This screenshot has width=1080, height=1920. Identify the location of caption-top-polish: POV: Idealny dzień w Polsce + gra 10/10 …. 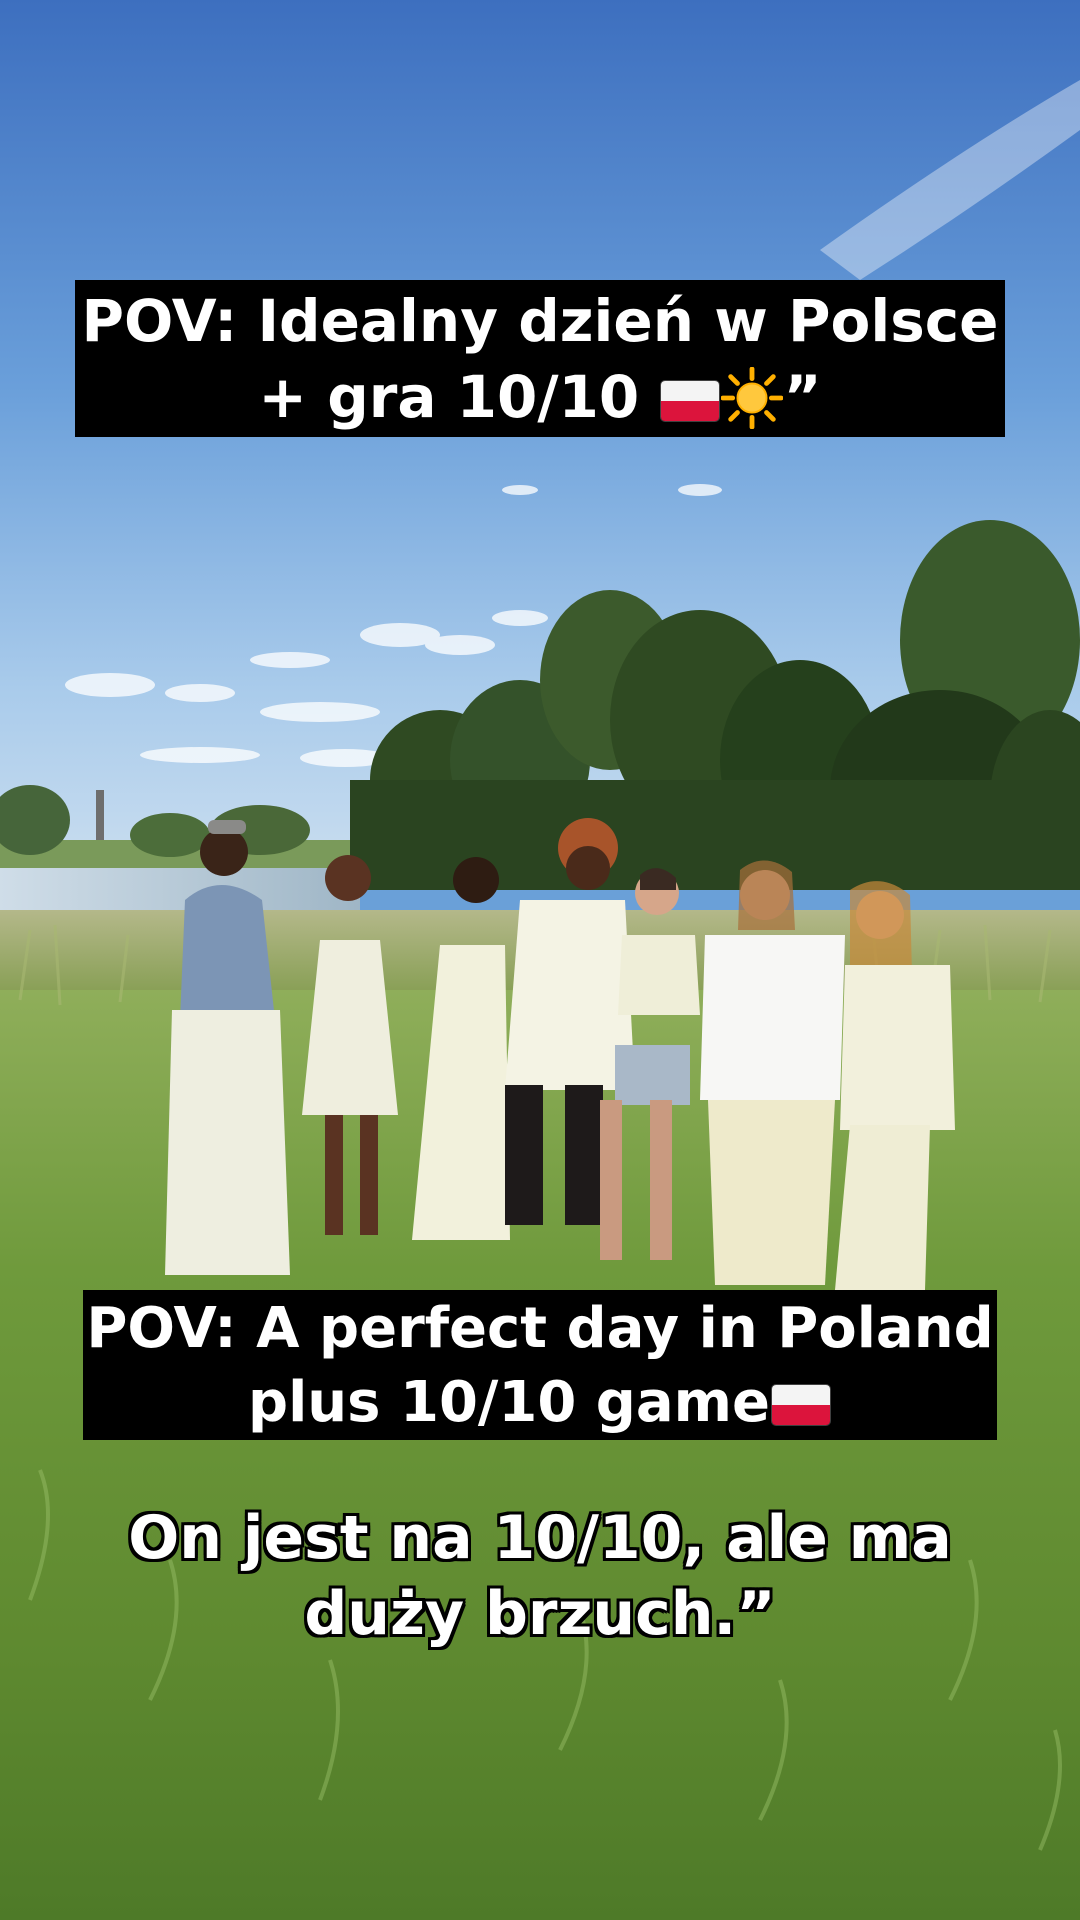
(540, 358).